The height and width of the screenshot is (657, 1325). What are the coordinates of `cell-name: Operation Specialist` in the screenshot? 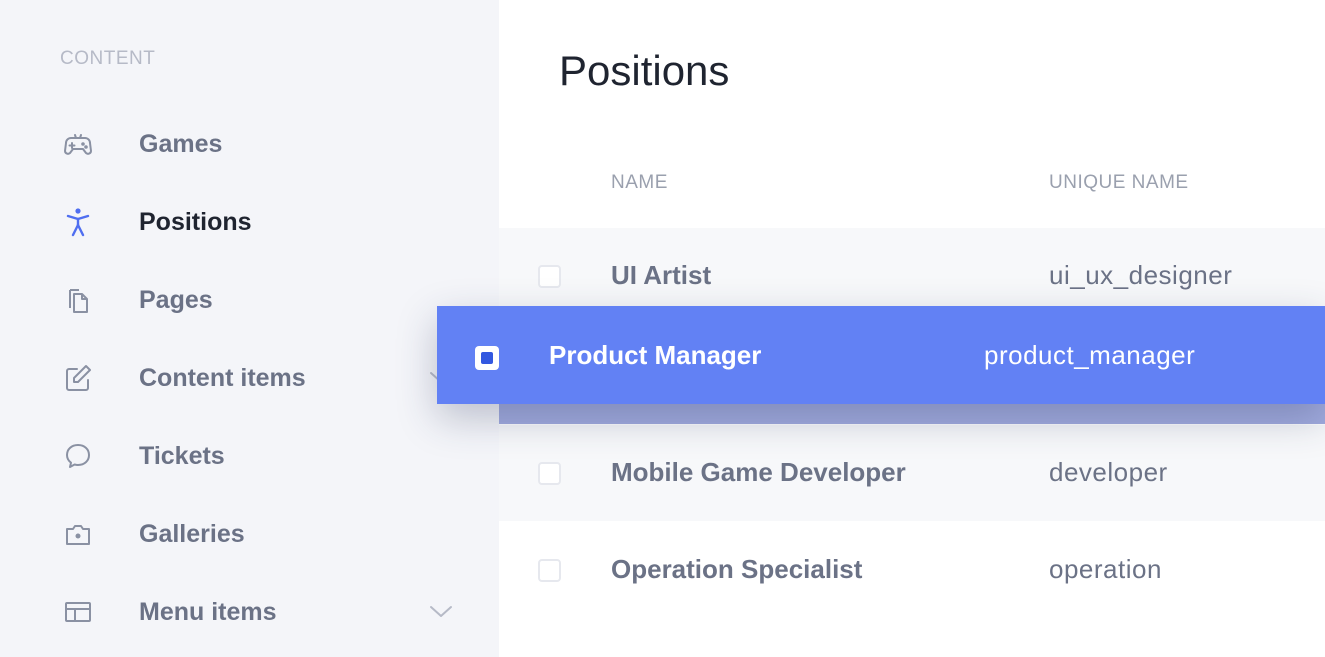 It's located at (737, 569).